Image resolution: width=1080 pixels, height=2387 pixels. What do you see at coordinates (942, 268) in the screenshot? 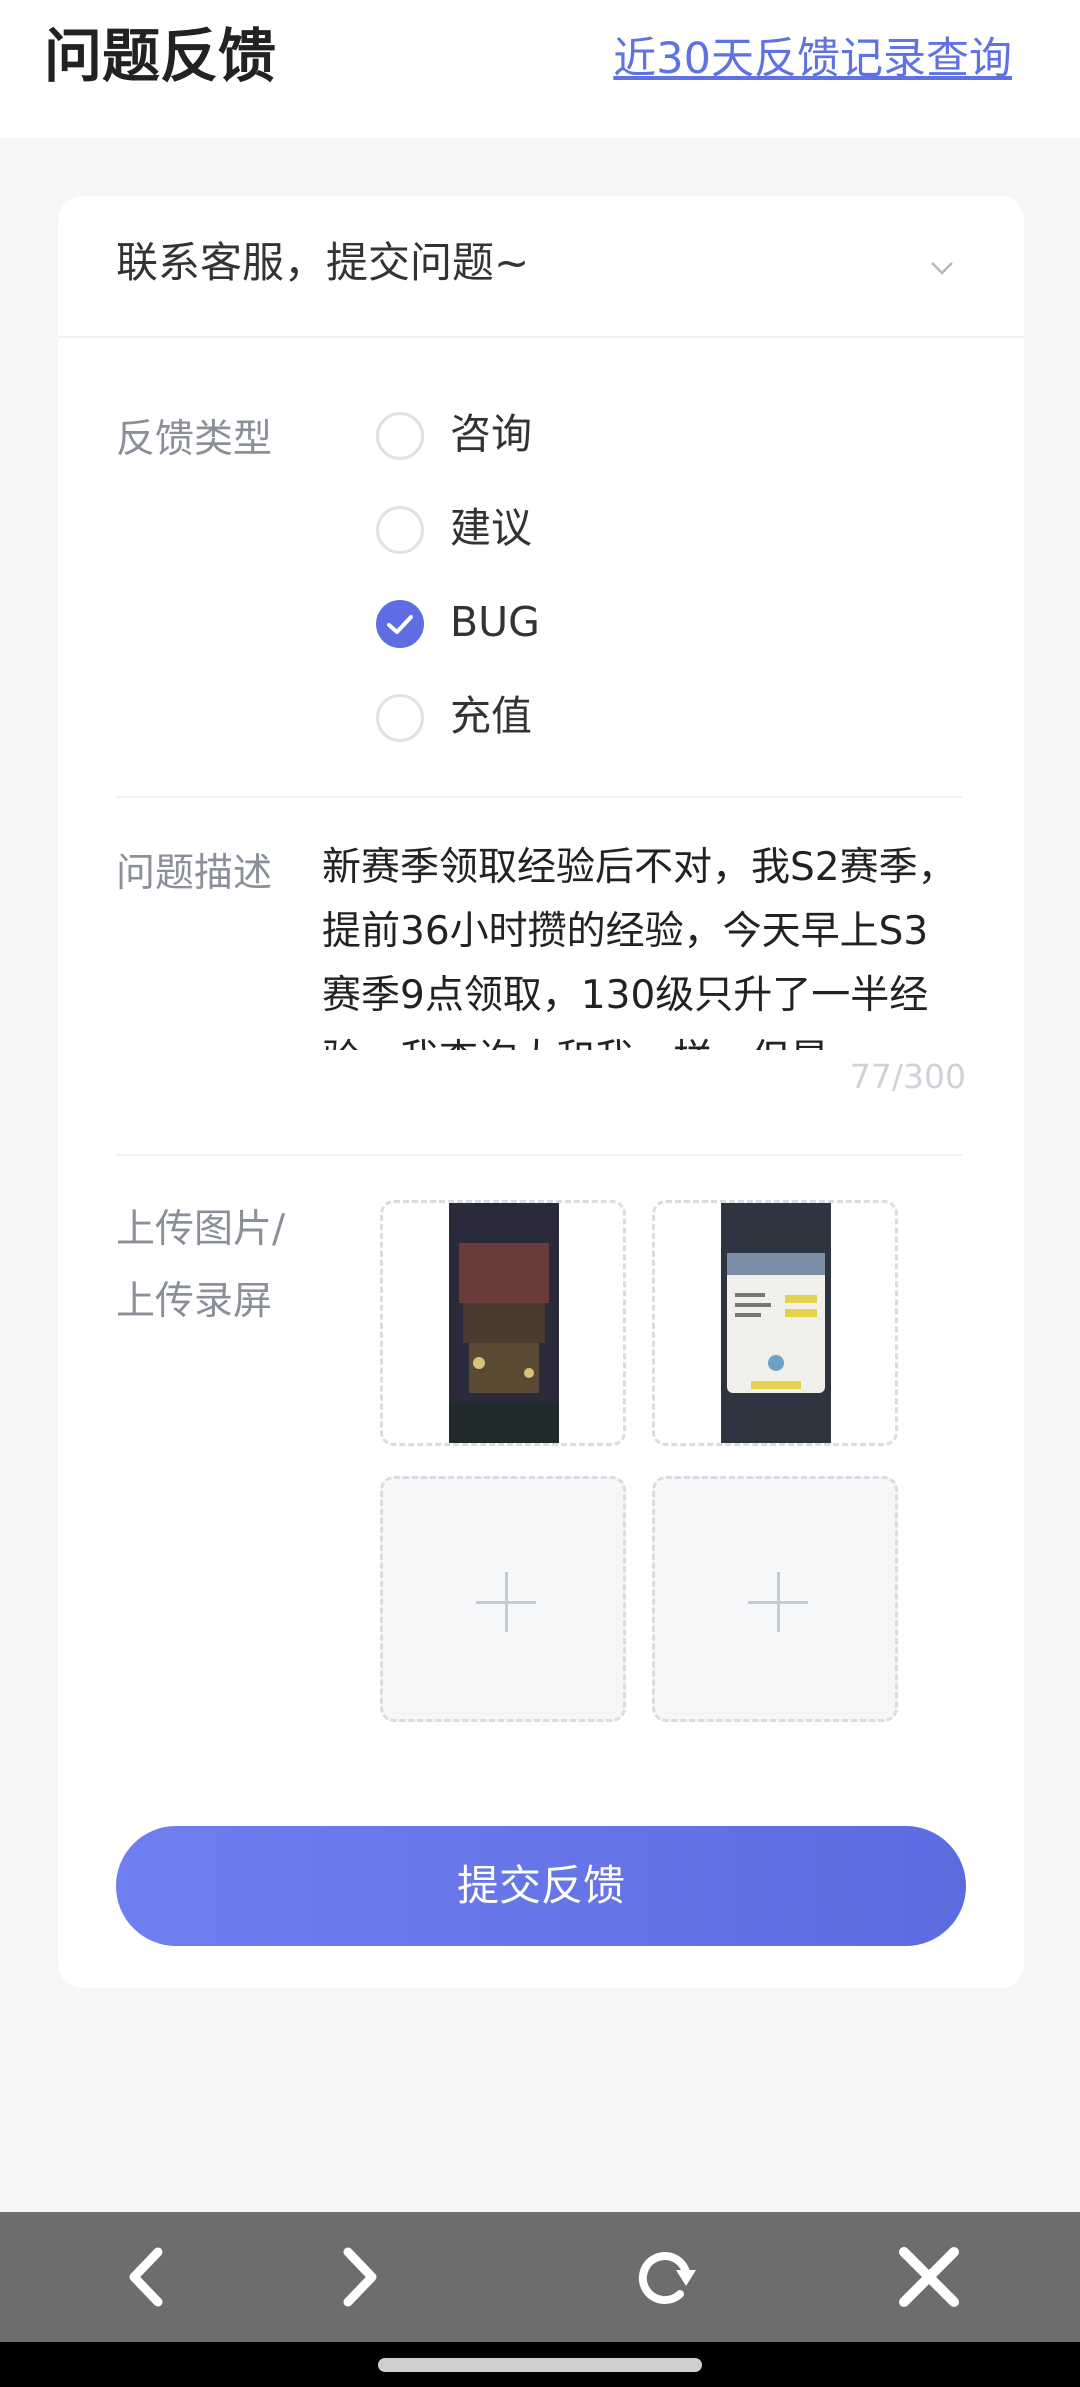
I see `chevron-down-icon` at bounding box center [942, 268].